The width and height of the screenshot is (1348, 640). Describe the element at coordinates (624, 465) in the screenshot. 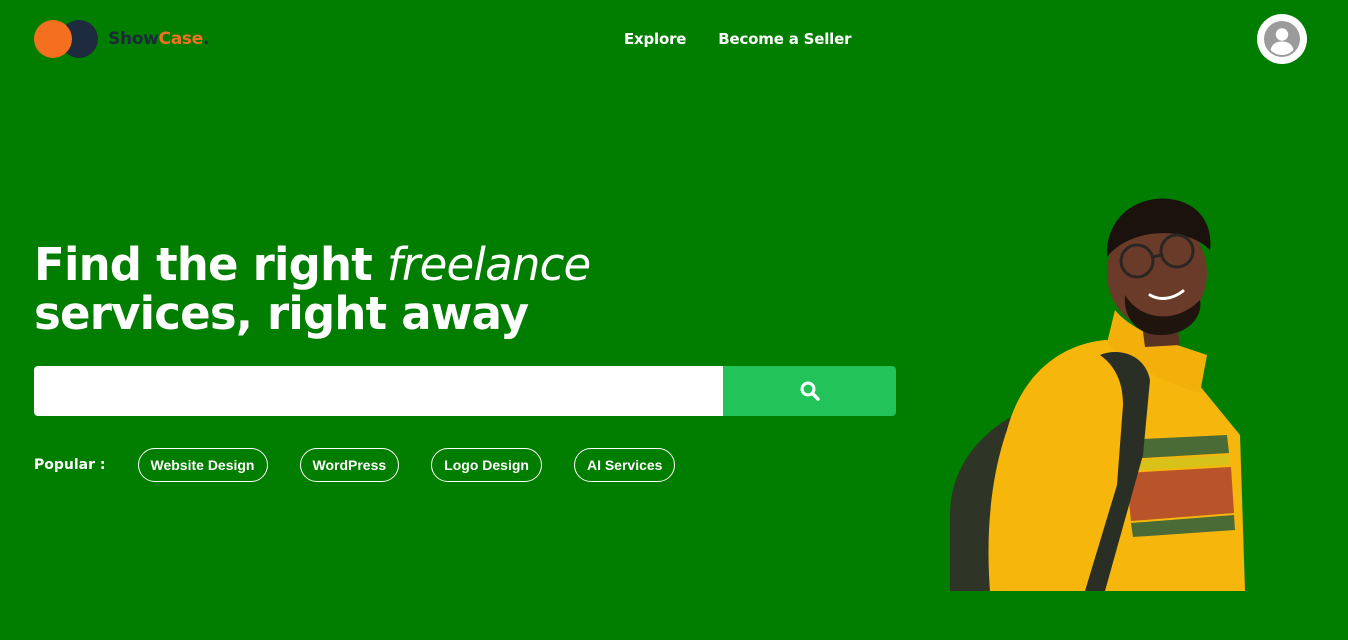

I see `popular-tag-ai-services: AI Services` at that location.